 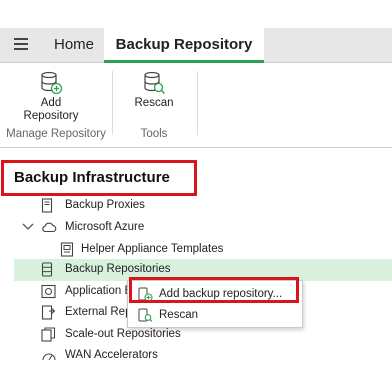 I want to click on group-label-manage-repository: Manage Repository, so click(x=56, y=134).